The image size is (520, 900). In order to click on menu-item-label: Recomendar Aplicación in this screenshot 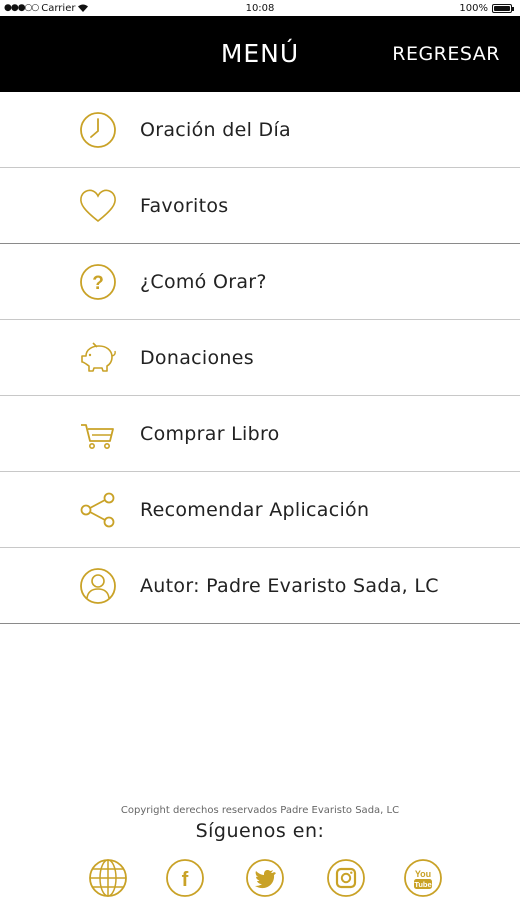, I will do `click(255, 509)`.